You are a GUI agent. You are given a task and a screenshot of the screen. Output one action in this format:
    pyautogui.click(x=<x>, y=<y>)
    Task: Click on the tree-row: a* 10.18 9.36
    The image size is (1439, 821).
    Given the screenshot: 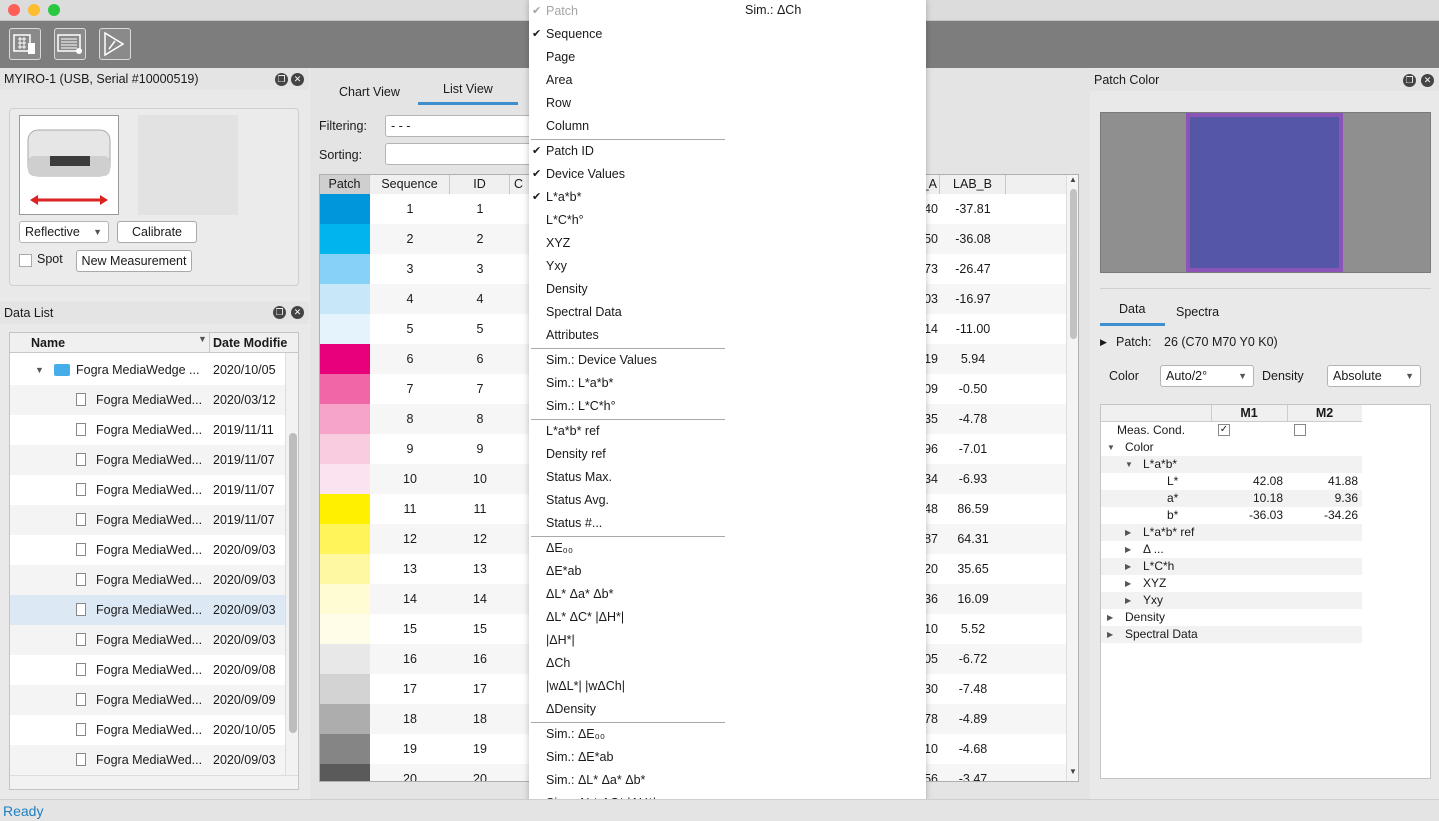 What is the action you would take?
    pyautogui.click(x=1231, y=498)
    